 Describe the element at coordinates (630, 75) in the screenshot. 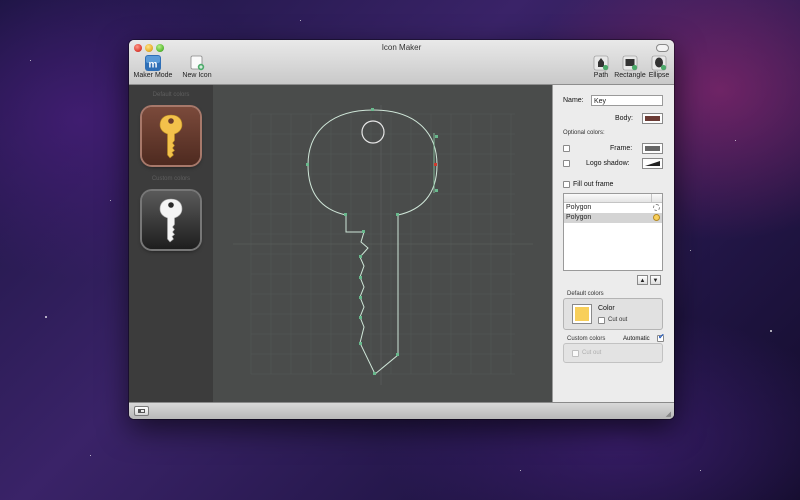

I see `rectangle-tool-label: Rectangle` at that location.